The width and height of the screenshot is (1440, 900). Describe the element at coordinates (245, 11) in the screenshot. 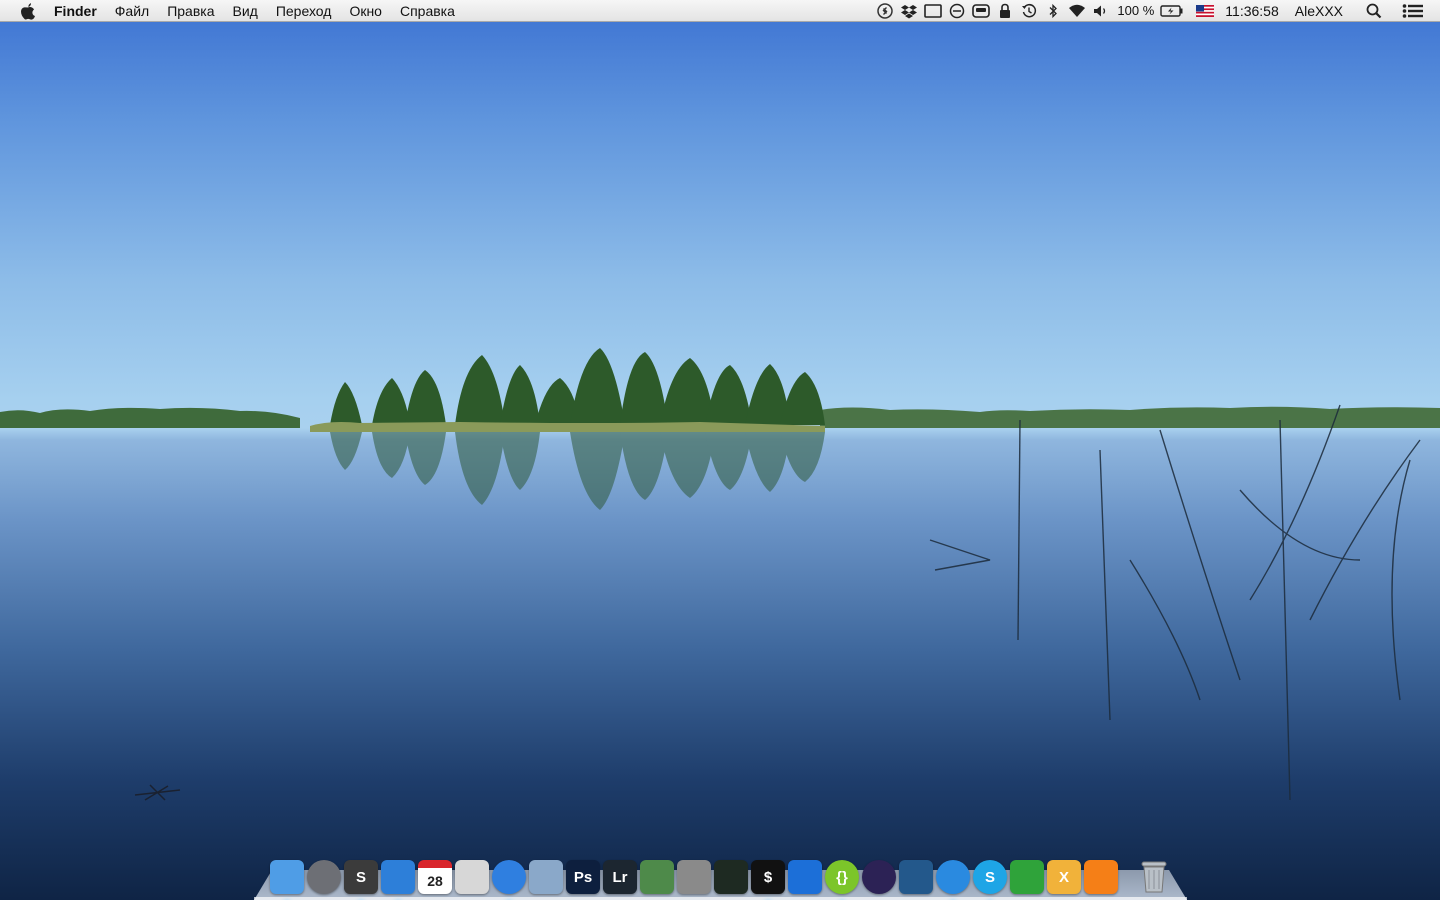

I see `menu-view: Вид` at that location.